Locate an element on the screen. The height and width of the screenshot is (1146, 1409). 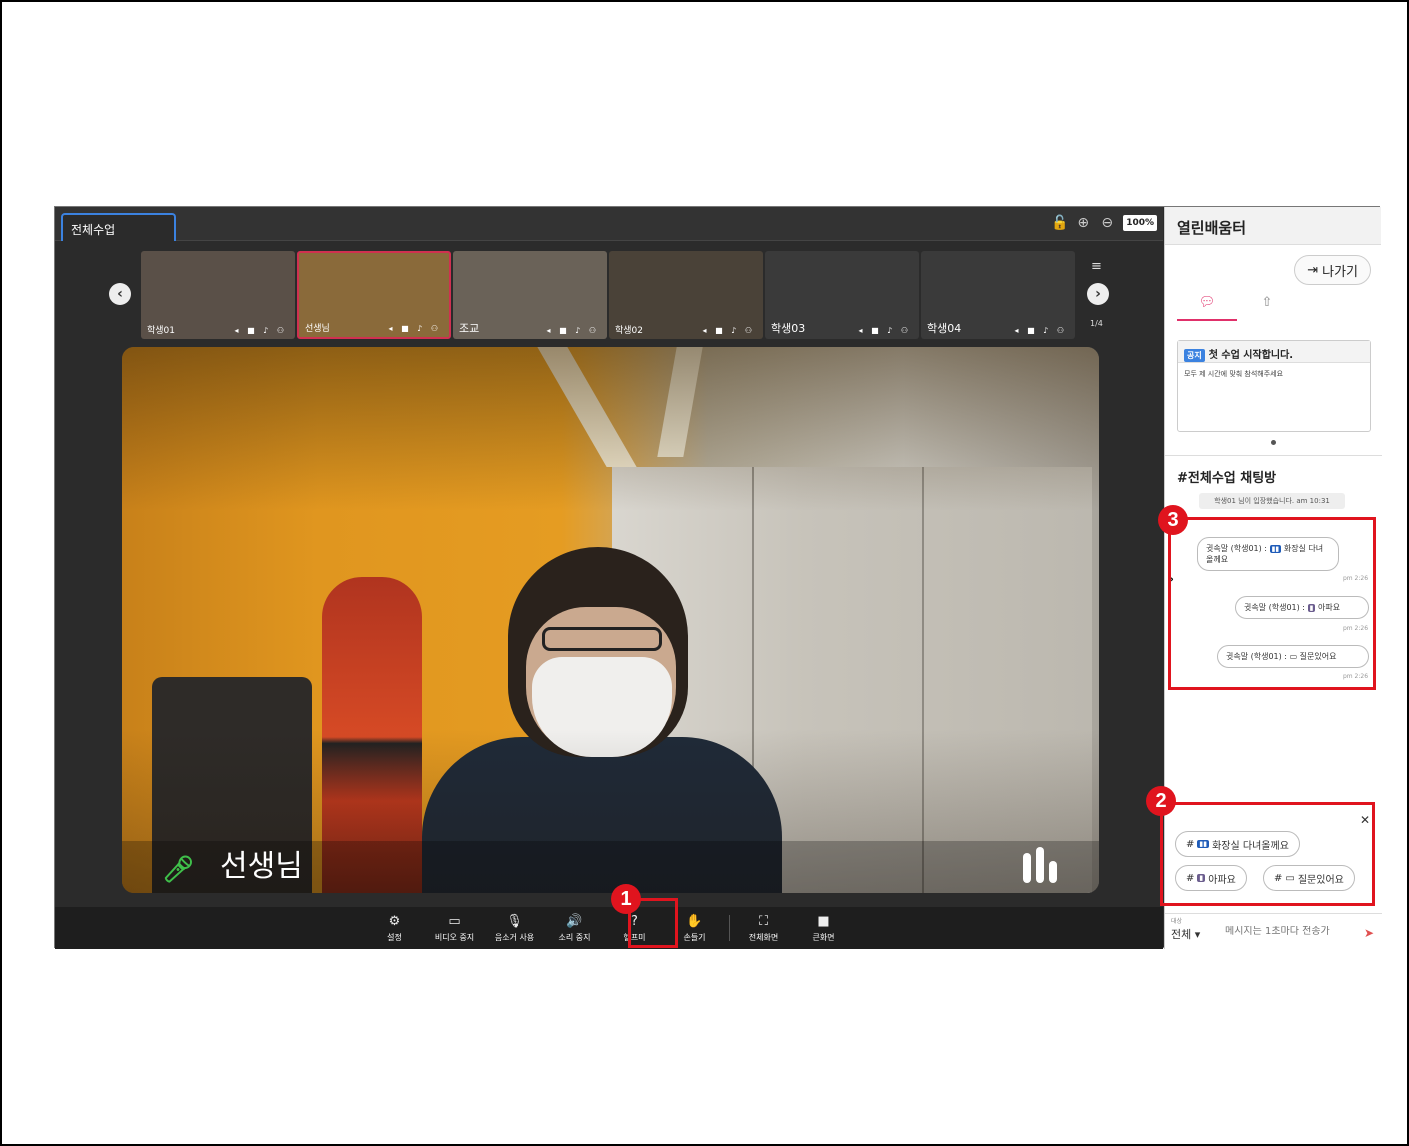
toolbar-label: 음소거 사용 is located at coordinates (514, 937).